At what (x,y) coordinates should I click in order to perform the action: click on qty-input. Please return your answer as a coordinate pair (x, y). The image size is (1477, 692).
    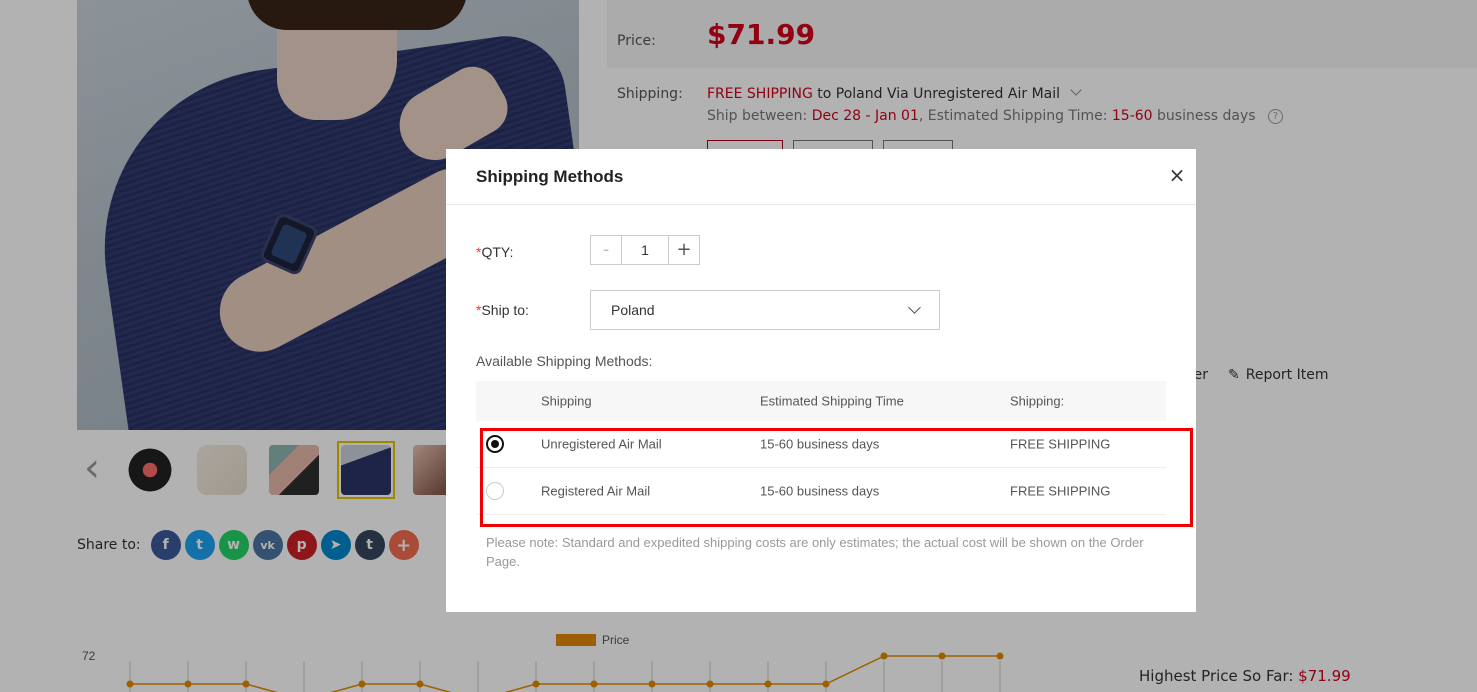
    Looking at the image, I should click on (645, 250).